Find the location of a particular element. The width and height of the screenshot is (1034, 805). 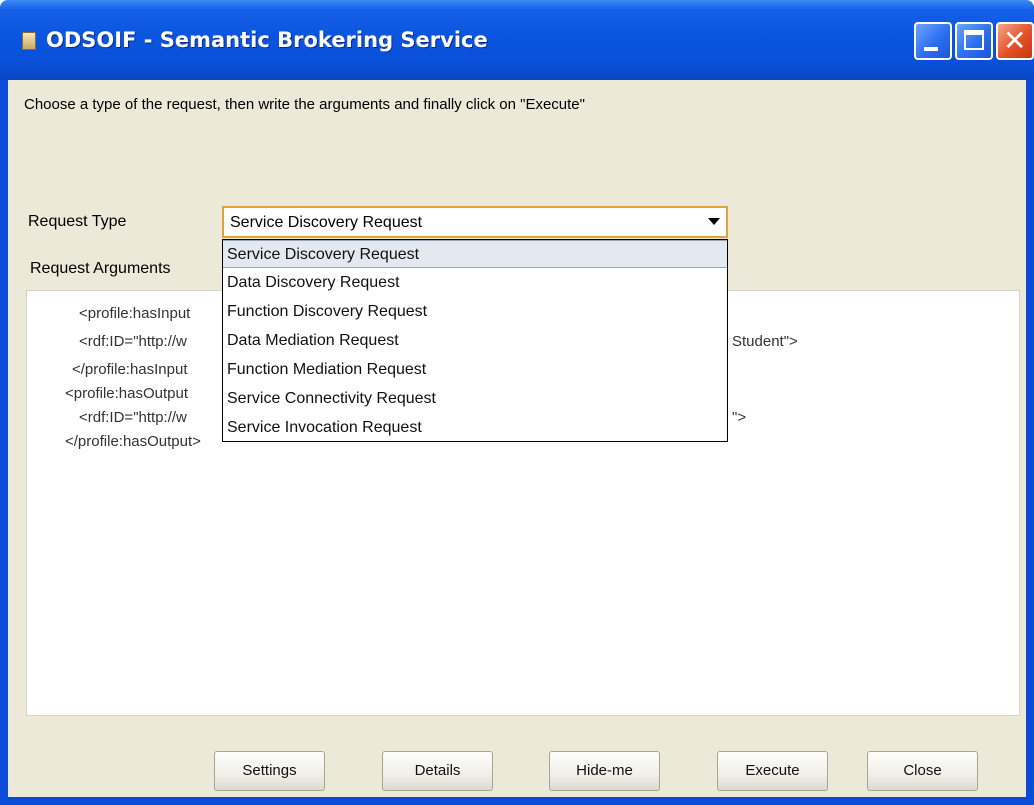

code-line-tail: "> is located at coordinates (739, 417).